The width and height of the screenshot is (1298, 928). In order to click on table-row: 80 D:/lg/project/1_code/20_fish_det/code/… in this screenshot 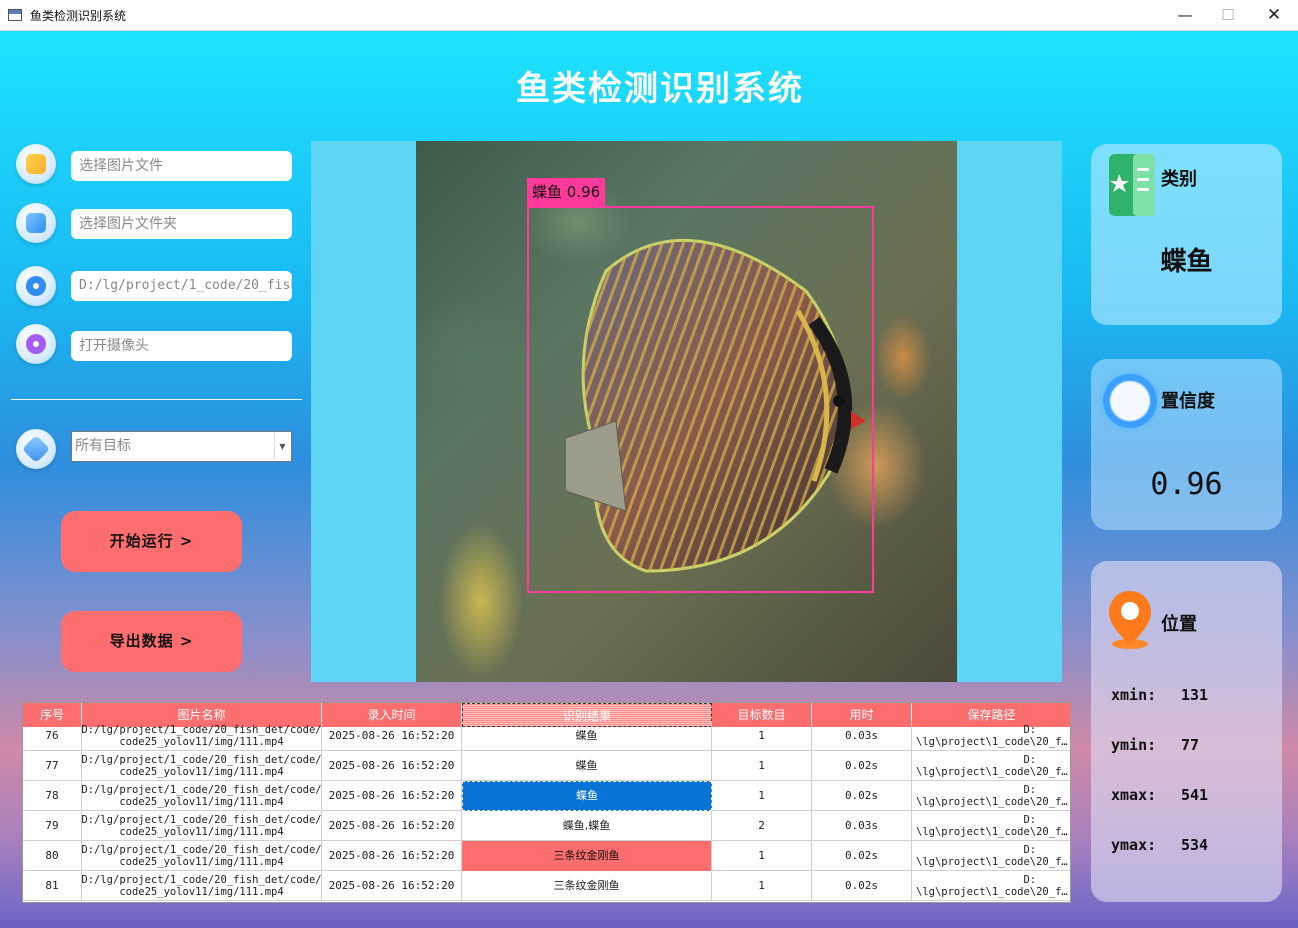, I will do `click(546, 856)`.